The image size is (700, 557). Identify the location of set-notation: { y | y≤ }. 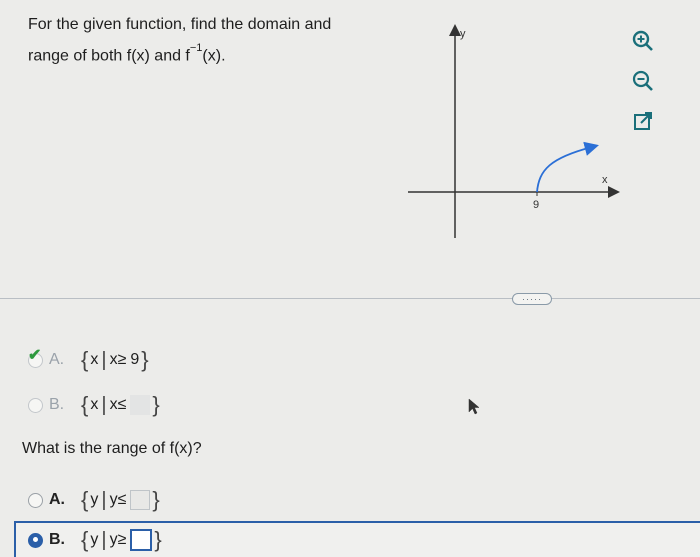
(120, 499).